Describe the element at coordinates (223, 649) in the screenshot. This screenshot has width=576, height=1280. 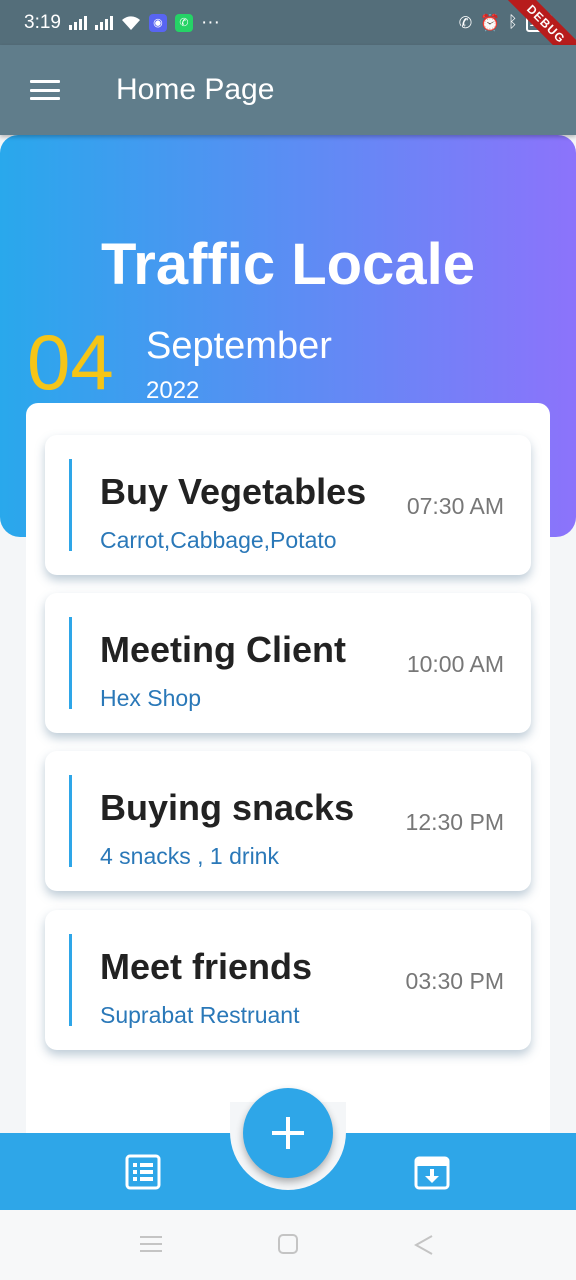
I see `task-title: Meeting Client` at that location.